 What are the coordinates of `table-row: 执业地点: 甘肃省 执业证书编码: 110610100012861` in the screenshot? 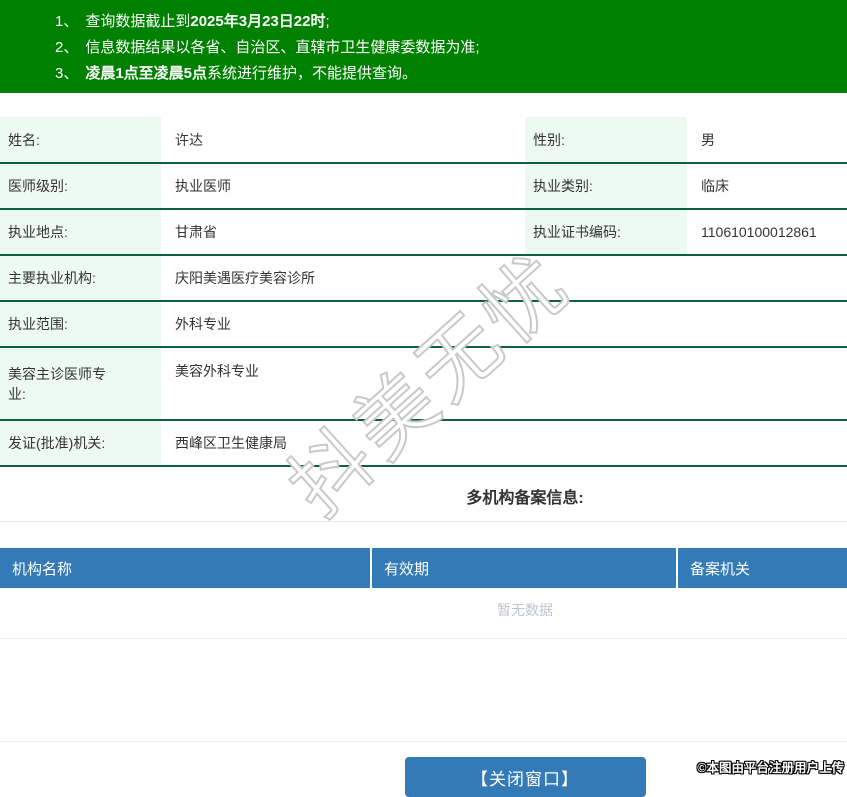 It's located at (423, 232).